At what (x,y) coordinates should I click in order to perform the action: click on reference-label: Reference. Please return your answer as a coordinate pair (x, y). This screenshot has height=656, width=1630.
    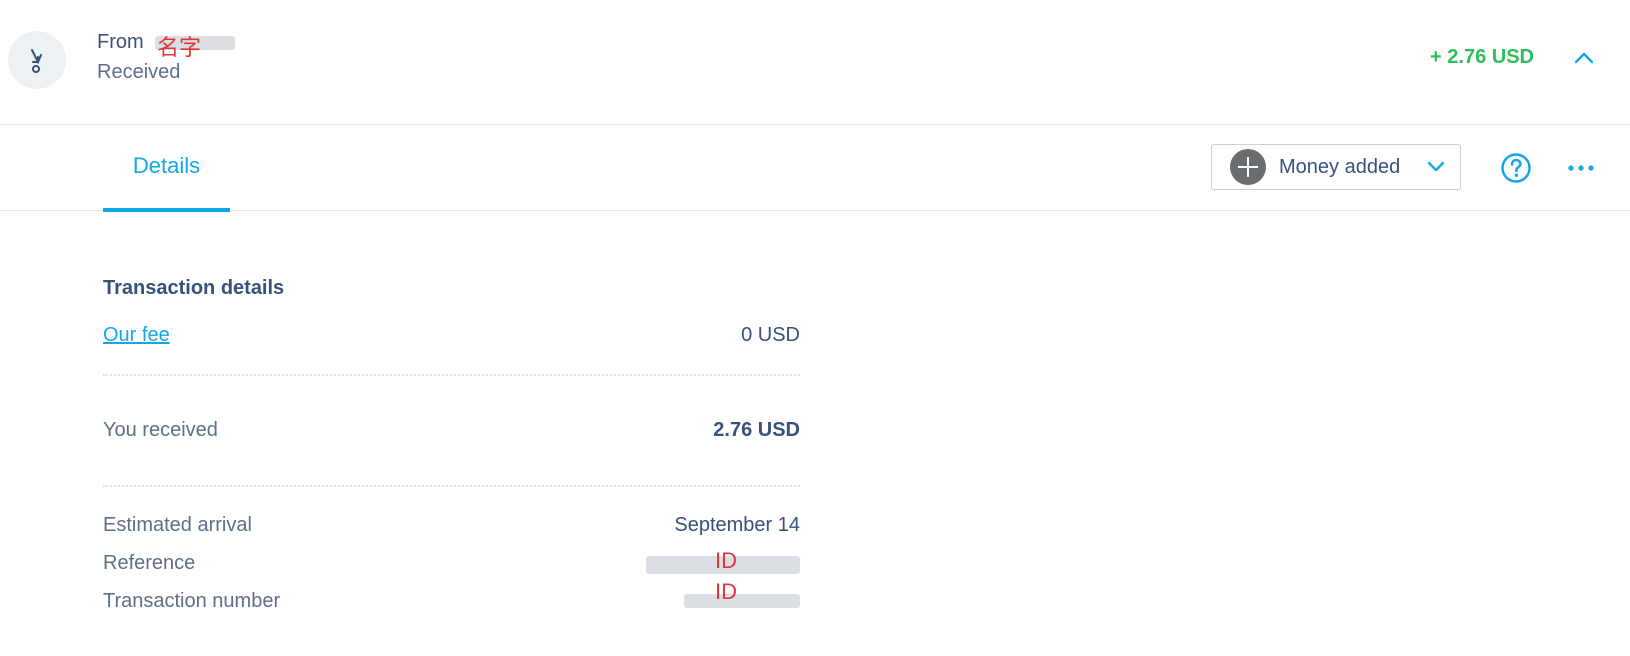
    Looking at the image, I should click on (149, 563).